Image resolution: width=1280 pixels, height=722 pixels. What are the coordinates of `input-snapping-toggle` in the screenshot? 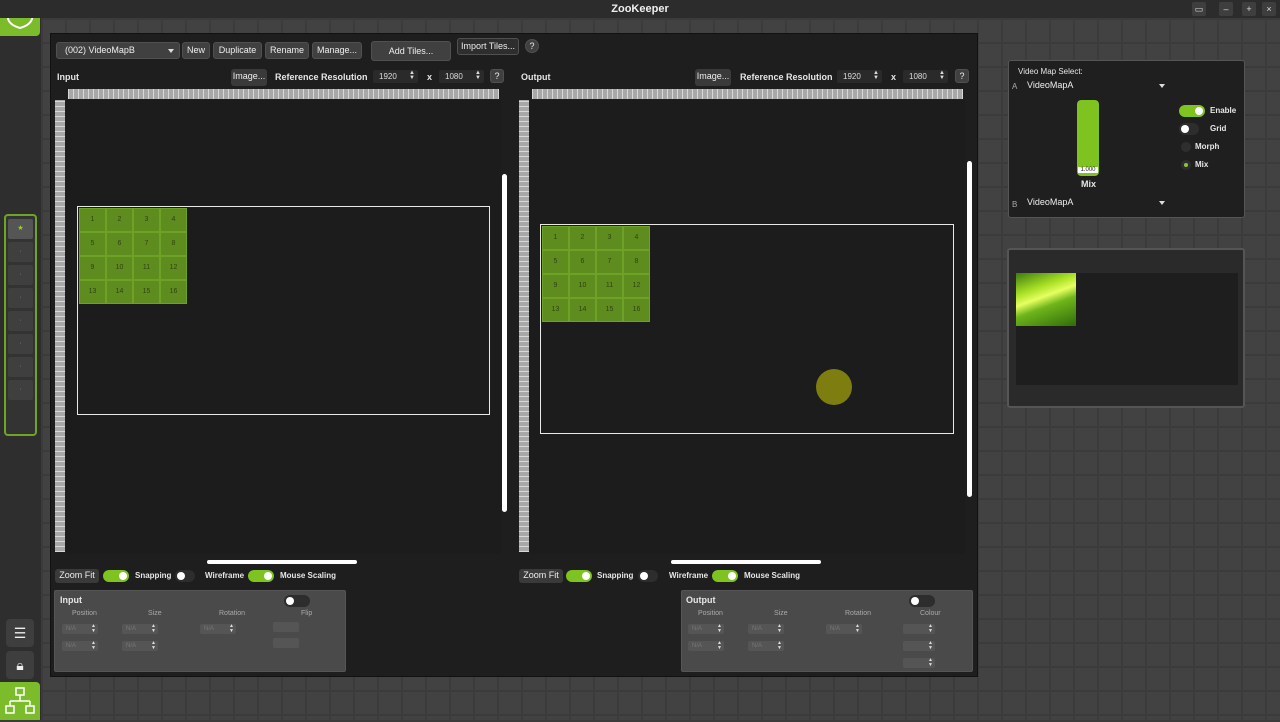 It's located at (116, 576).